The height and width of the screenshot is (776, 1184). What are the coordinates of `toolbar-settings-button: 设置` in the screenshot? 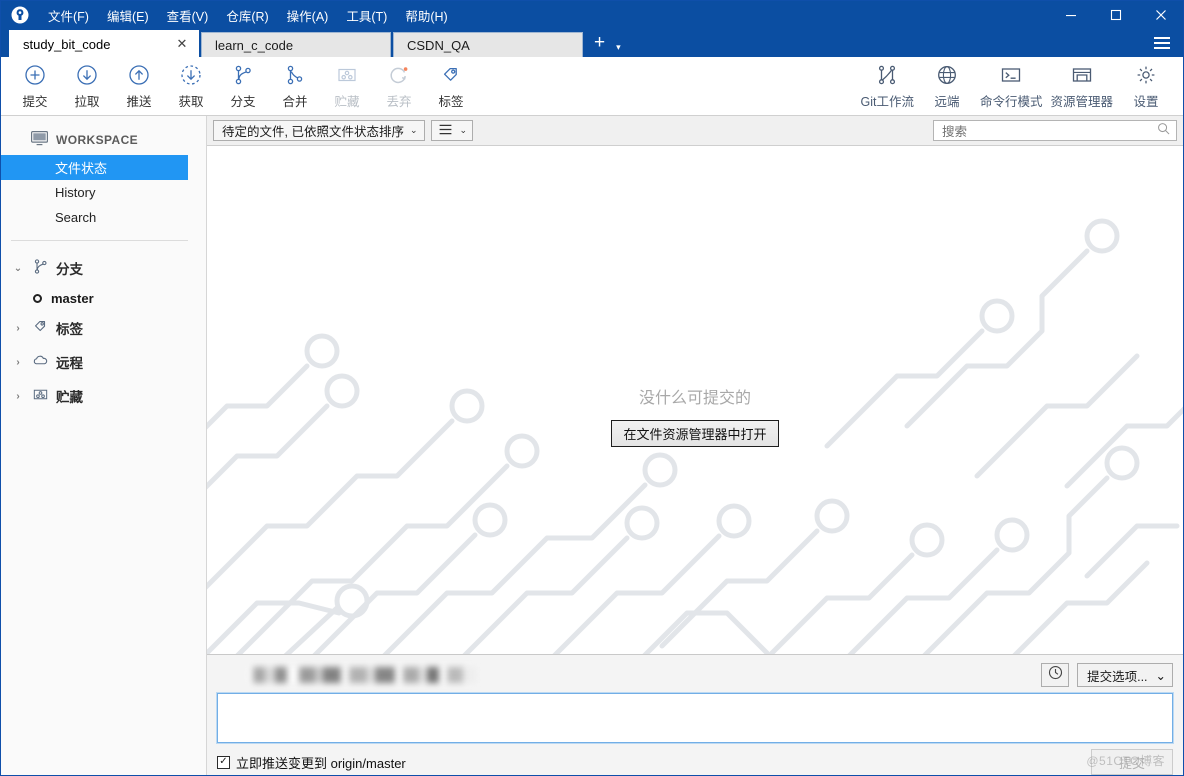 It's located at (1146, 86).